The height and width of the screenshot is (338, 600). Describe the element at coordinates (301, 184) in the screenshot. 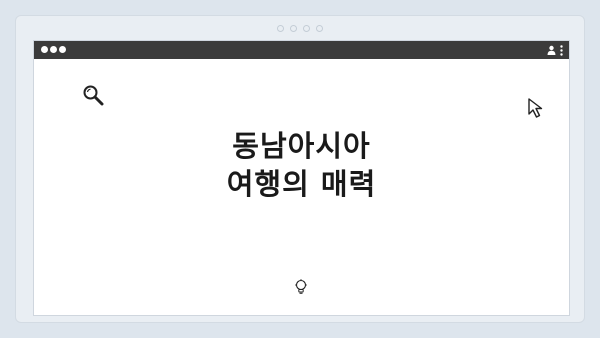

I see `headline-line-2: 여행의 매력` at that location.